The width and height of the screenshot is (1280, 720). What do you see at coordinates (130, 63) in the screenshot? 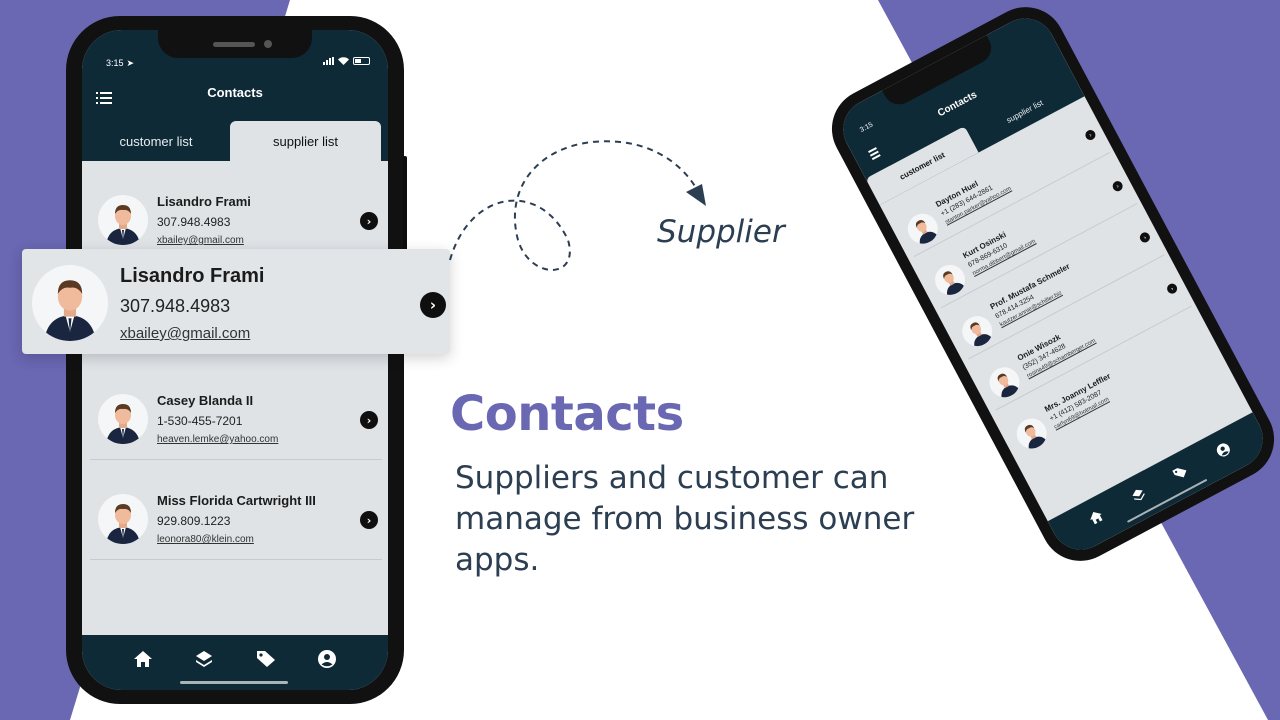
I see `location-arrow-icon: ➤` at bounding box center [130, 63].